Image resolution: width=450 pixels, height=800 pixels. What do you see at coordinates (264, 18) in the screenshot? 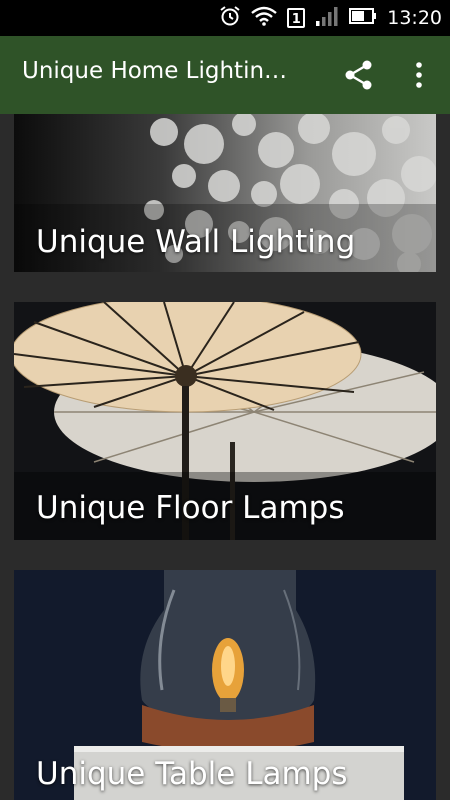
I see `wifi-icon` at bounding box center [264, 18].